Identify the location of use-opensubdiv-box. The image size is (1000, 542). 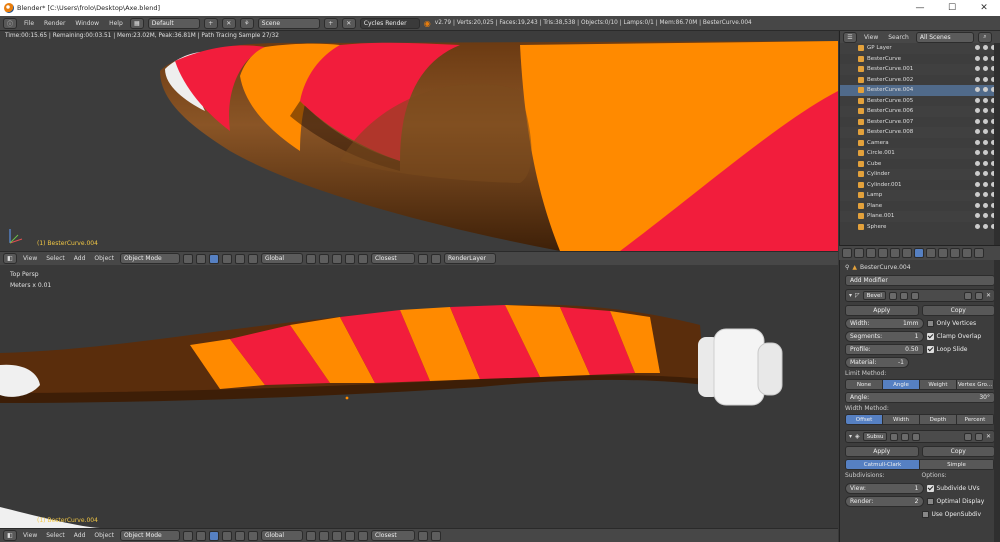
(925, 514).